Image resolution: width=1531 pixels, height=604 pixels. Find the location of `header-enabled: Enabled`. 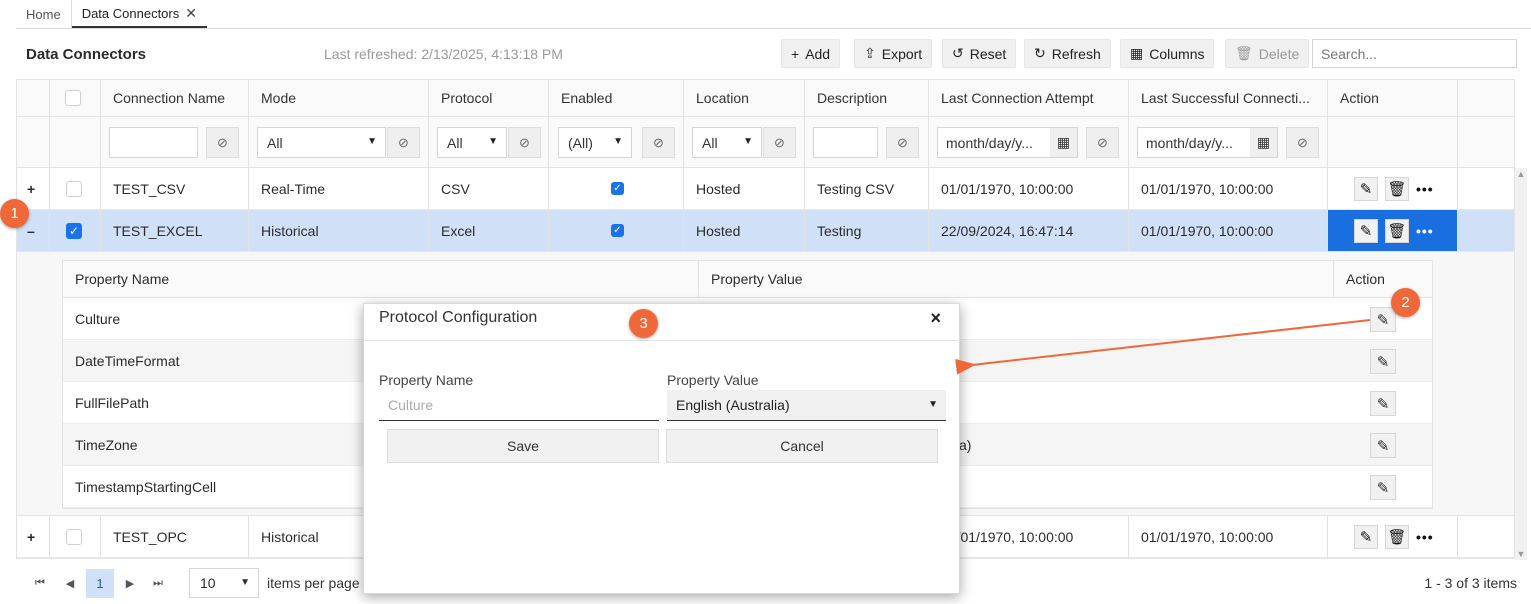

header-enabled: Enabled is located at coordinates (616, 98).